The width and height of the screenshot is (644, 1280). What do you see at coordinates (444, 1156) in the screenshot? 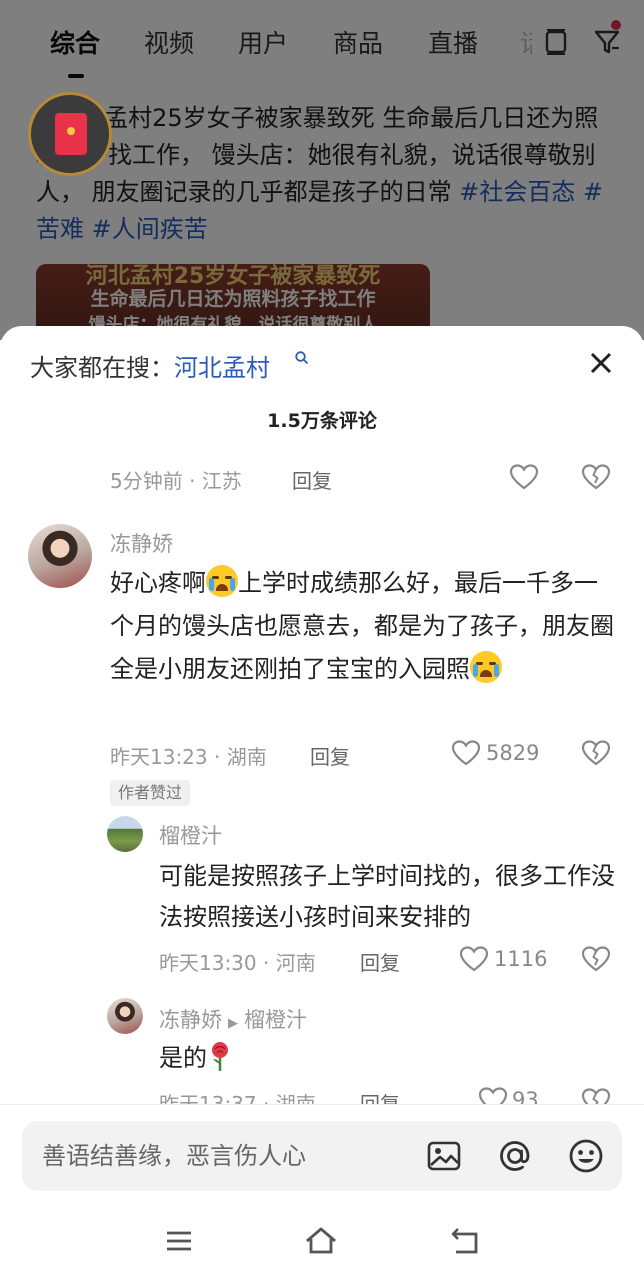
I see `image-icon` at bounding box center [444, 1156].